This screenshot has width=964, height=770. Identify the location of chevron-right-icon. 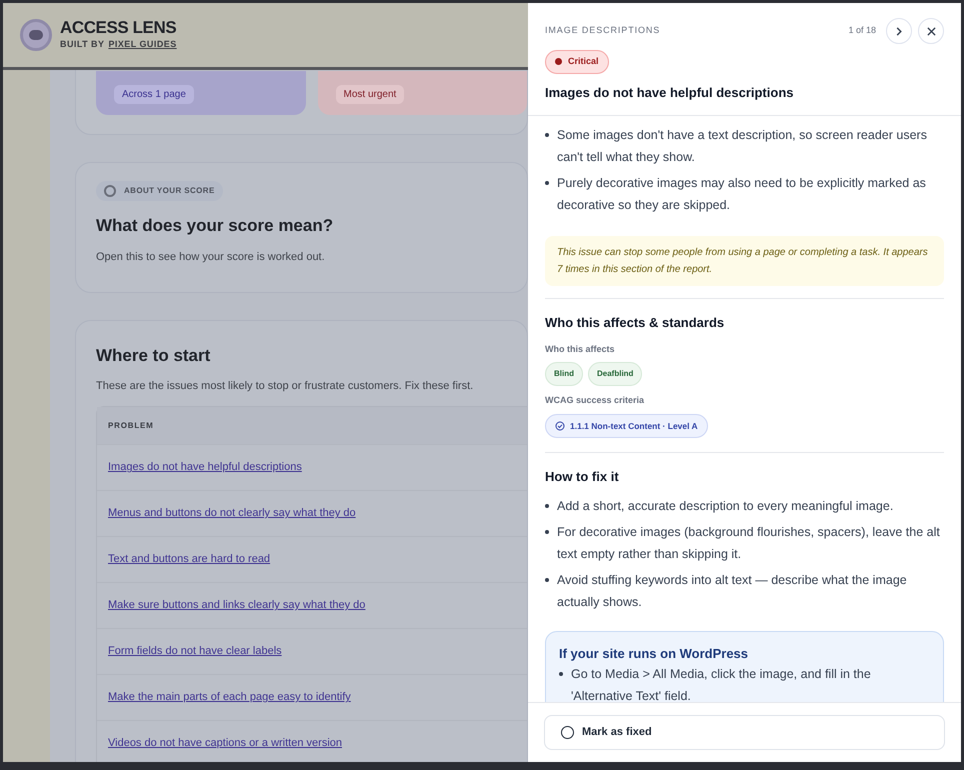
(899, 31).